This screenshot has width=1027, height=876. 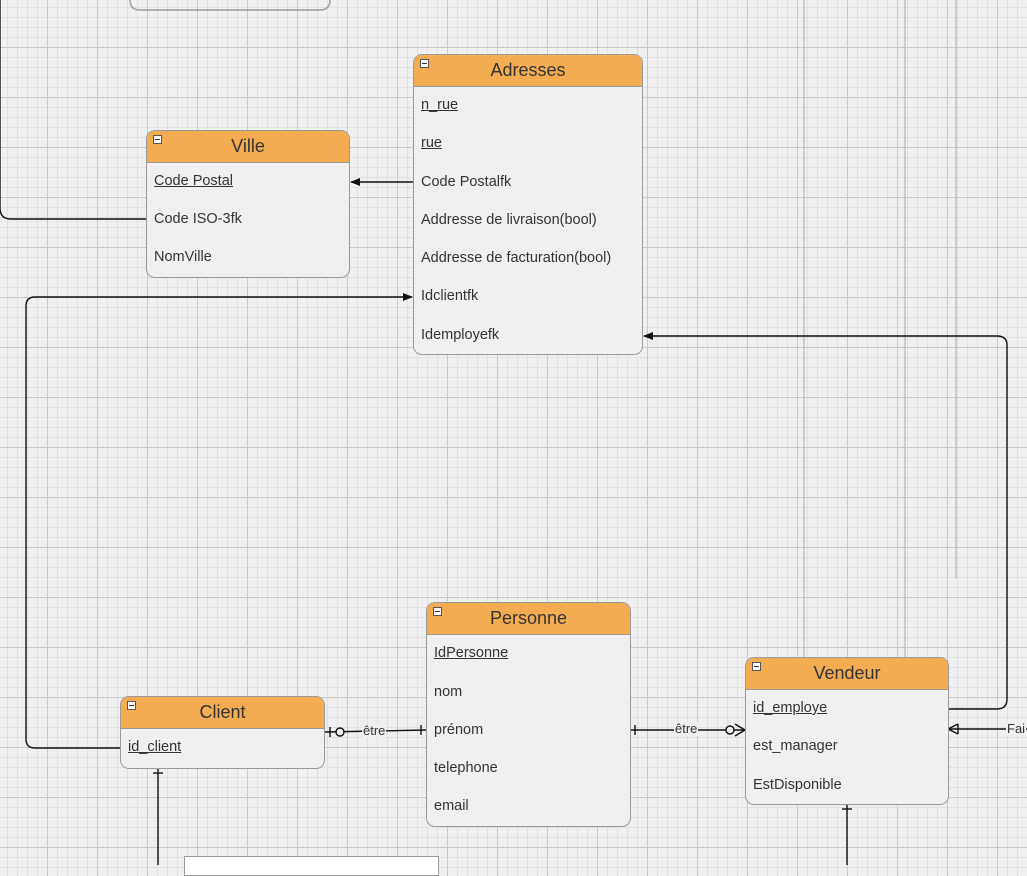 I want to click on top-box-edge, so click(x=230, y=5).